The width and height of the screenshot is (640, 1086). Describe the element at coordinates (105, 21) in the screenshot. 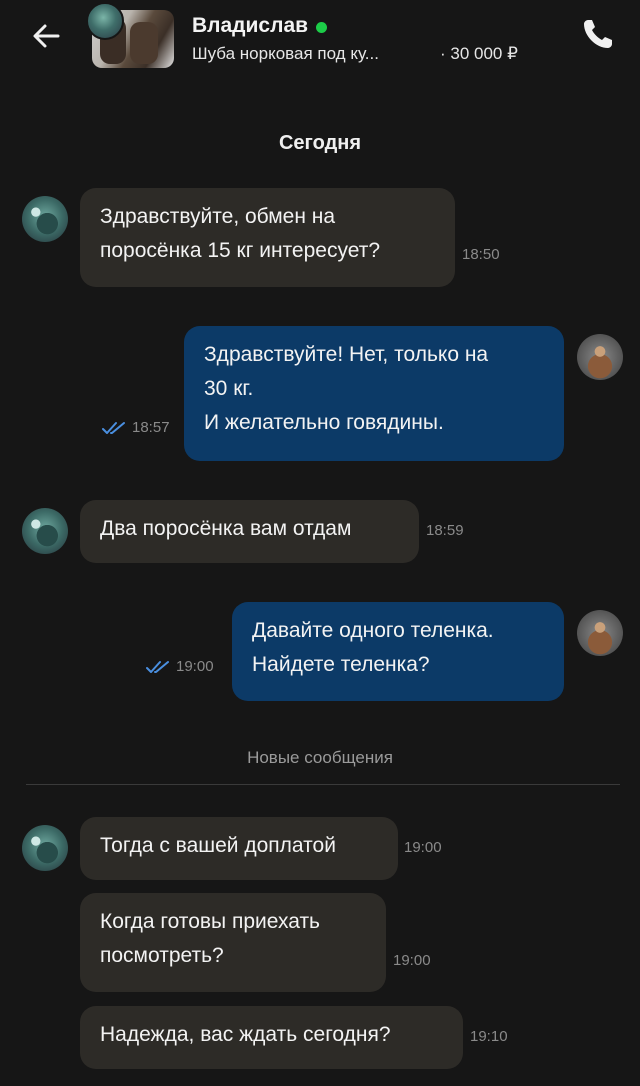

I see `seller-avatar` at that location.